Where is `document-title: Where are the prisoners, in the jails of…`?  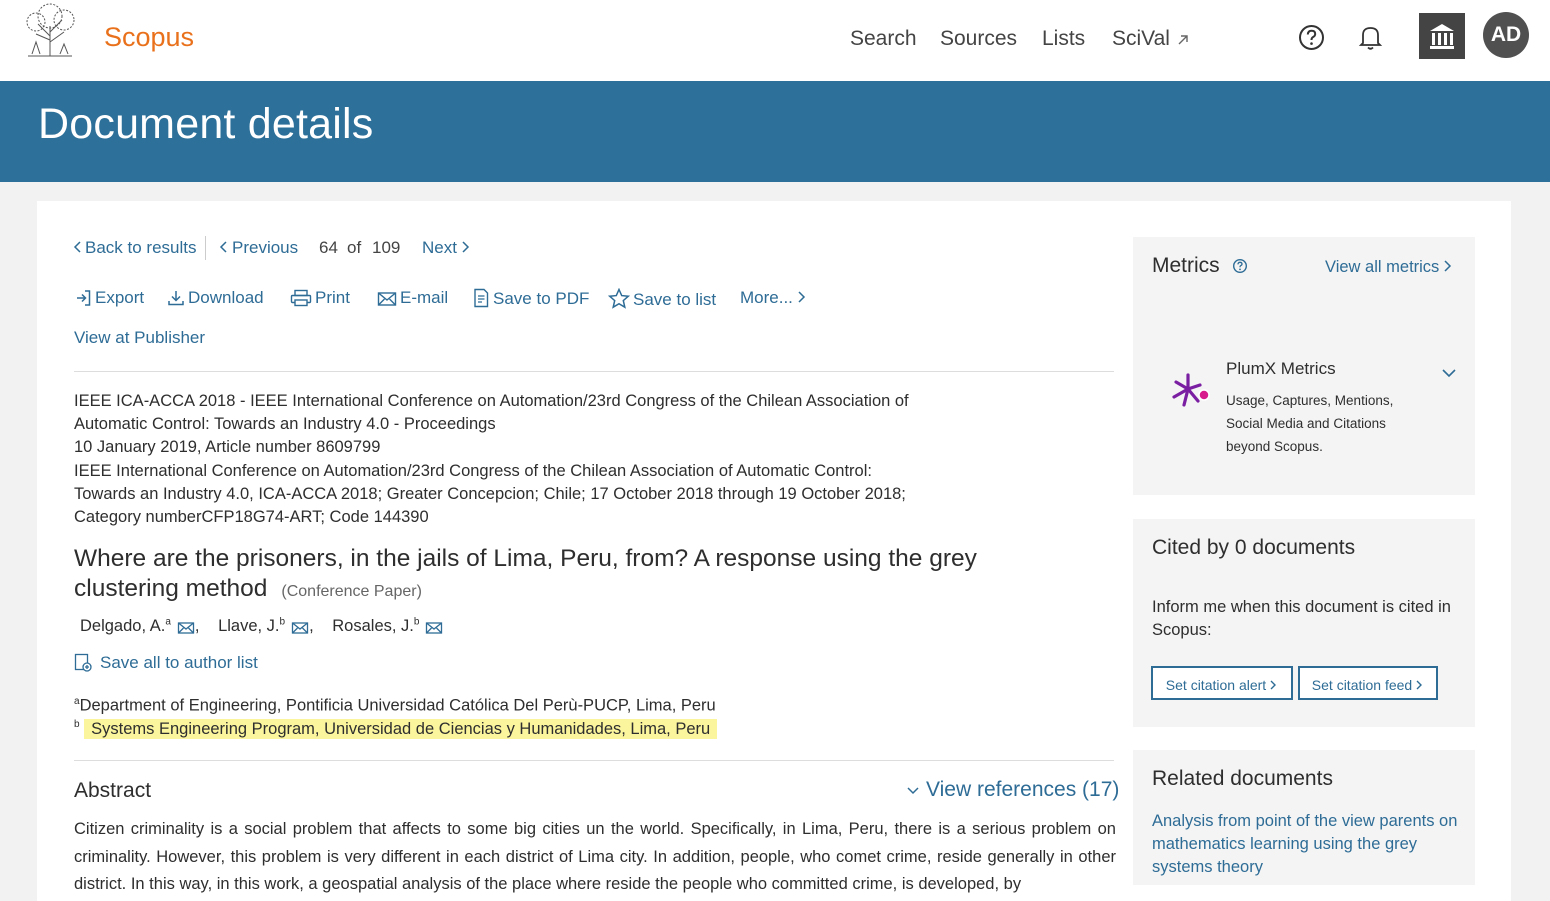
document-title: Where are the prisoners, in the jails of… is located at coordinates (574, 575).